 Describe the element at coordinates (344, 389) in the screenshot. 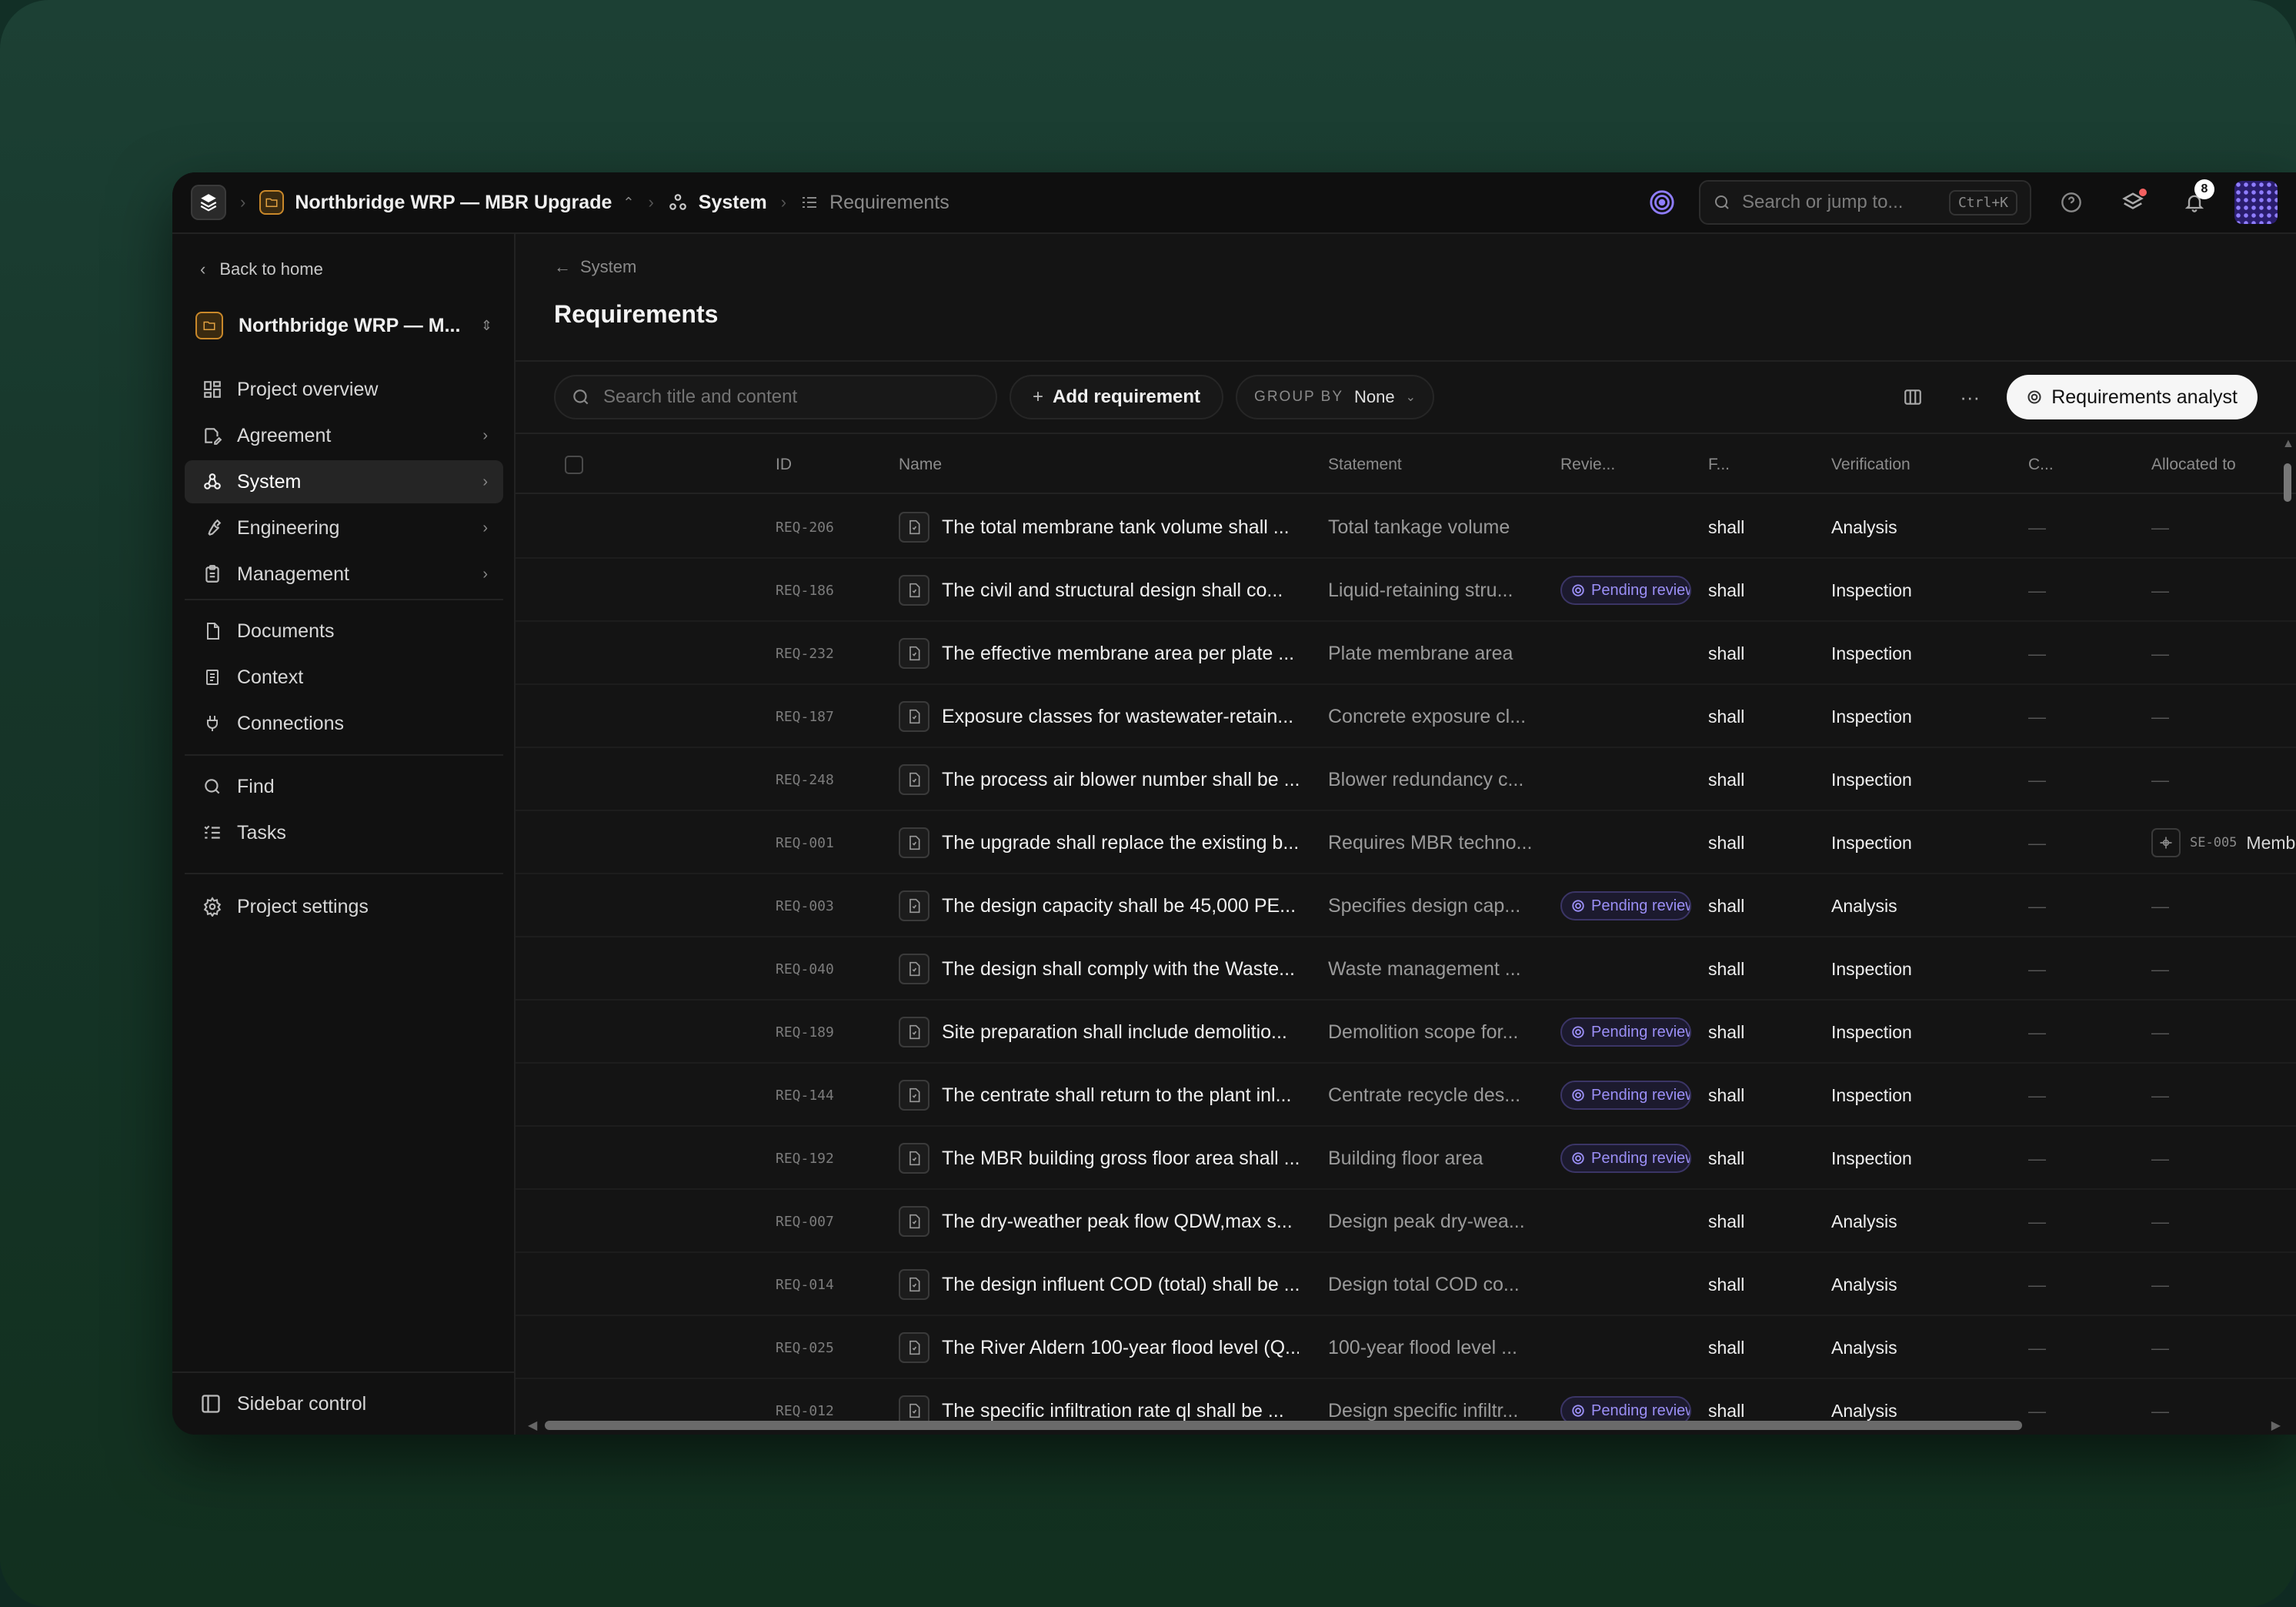

I see `sidebar-item-project-overview: Project overview` at that location.